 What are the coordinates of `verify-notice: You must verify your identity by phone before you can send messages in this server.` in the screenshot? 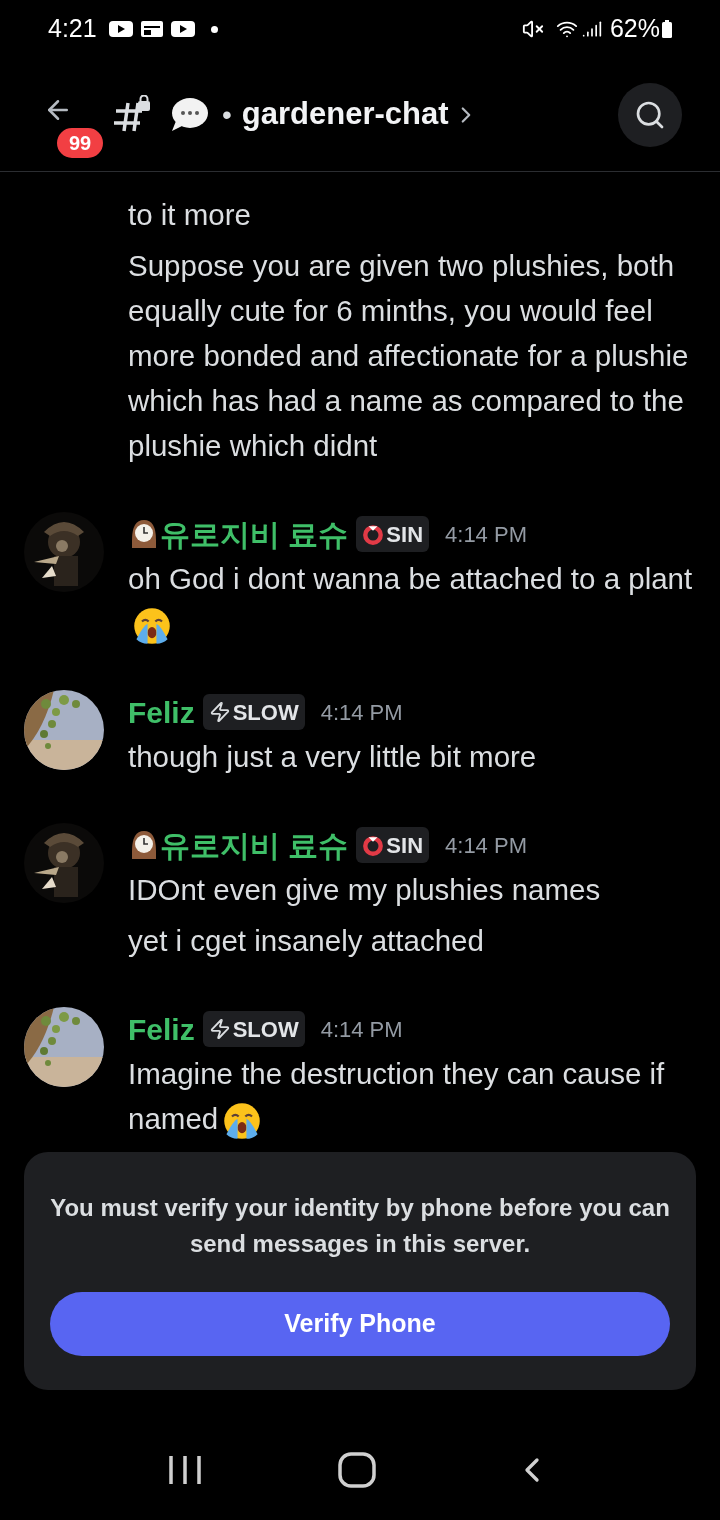 It's located at (360, 1226).